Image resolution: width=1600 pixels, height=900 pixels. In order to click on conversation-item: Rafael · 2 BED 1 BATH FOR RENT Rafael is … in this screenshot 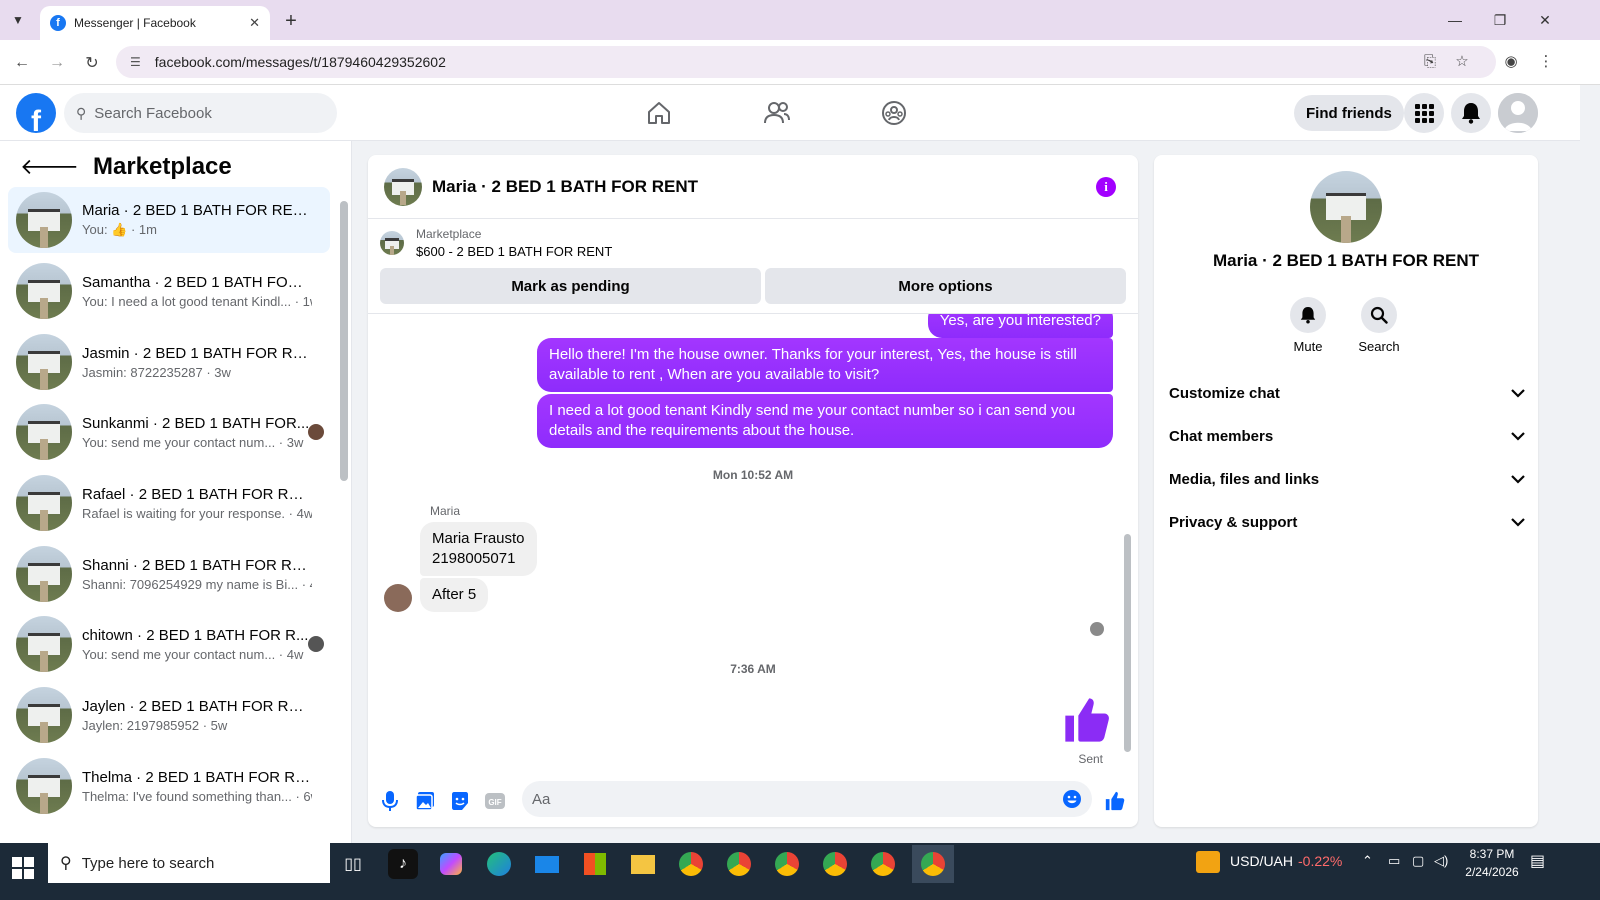, I will do `click(169, 503)`.